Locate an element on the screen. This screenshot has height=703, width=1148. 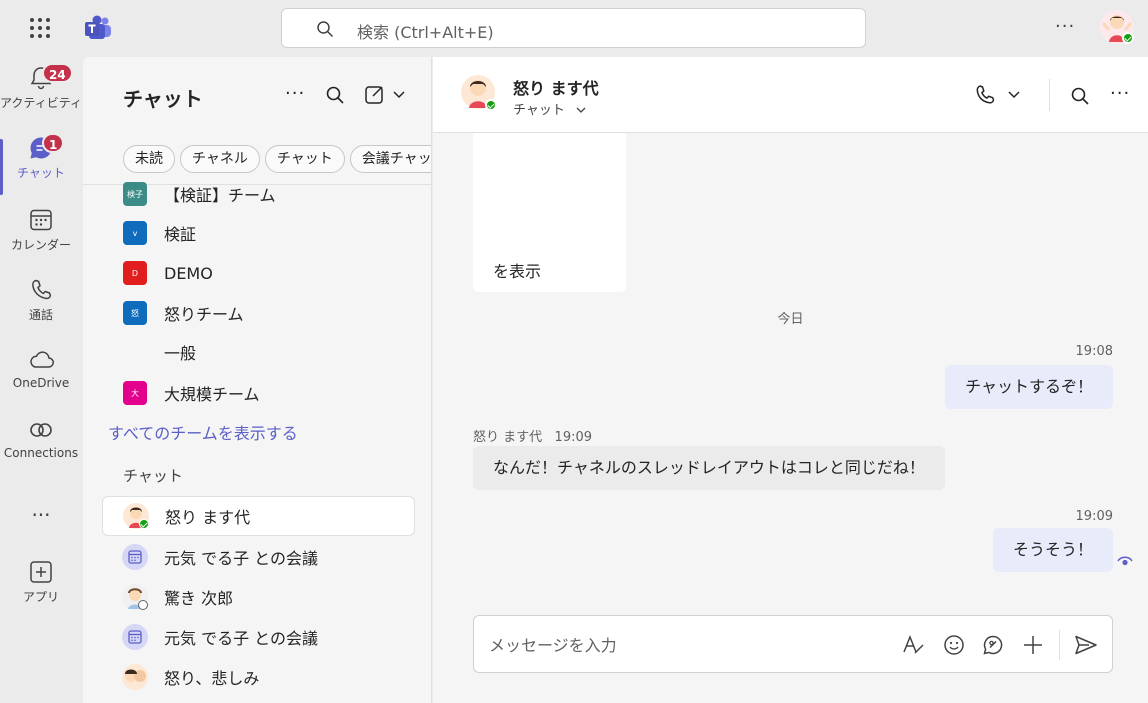
emoji-icon is located at coordinates (954, 645).